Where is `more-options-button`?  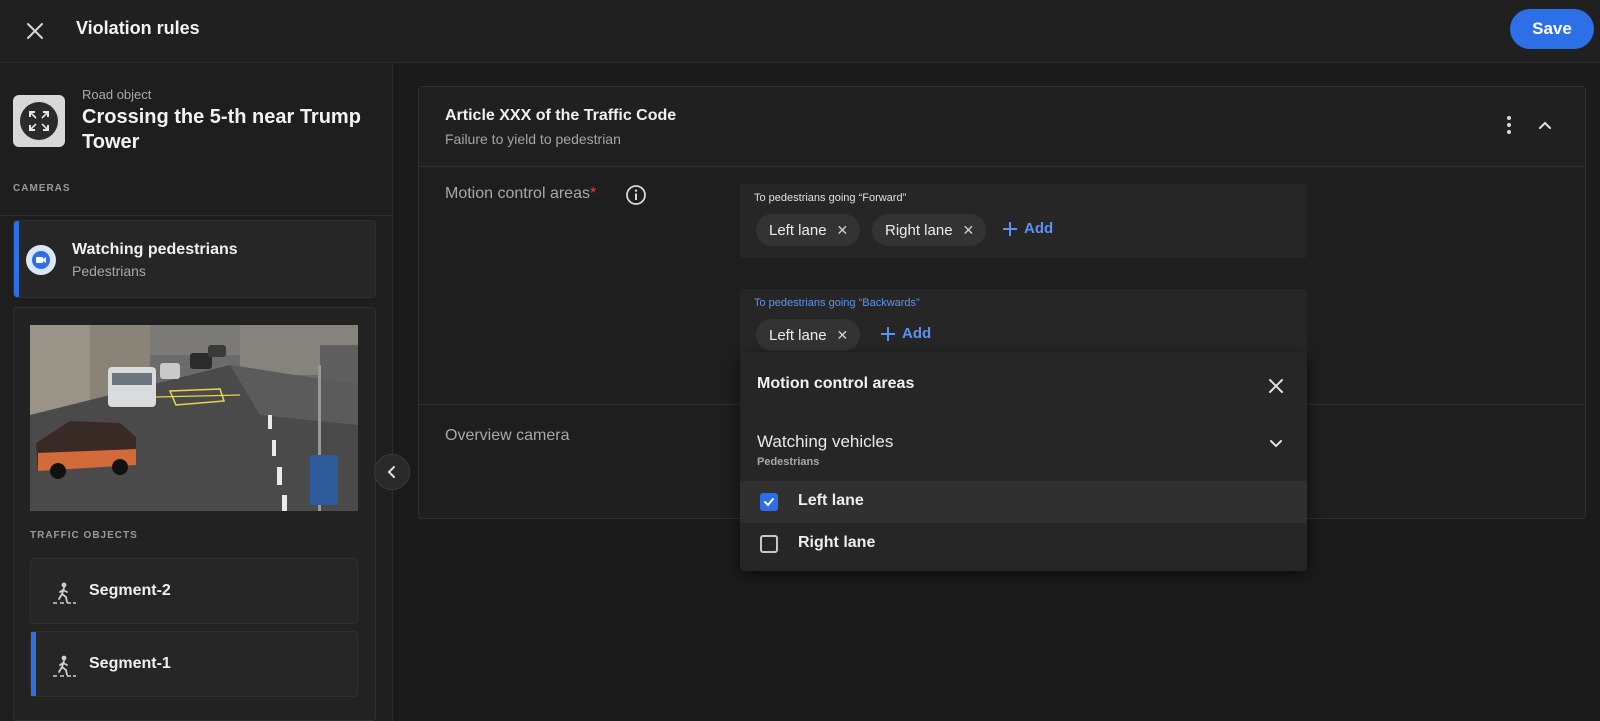
more-options-button is located at coordinates (1509, 125).